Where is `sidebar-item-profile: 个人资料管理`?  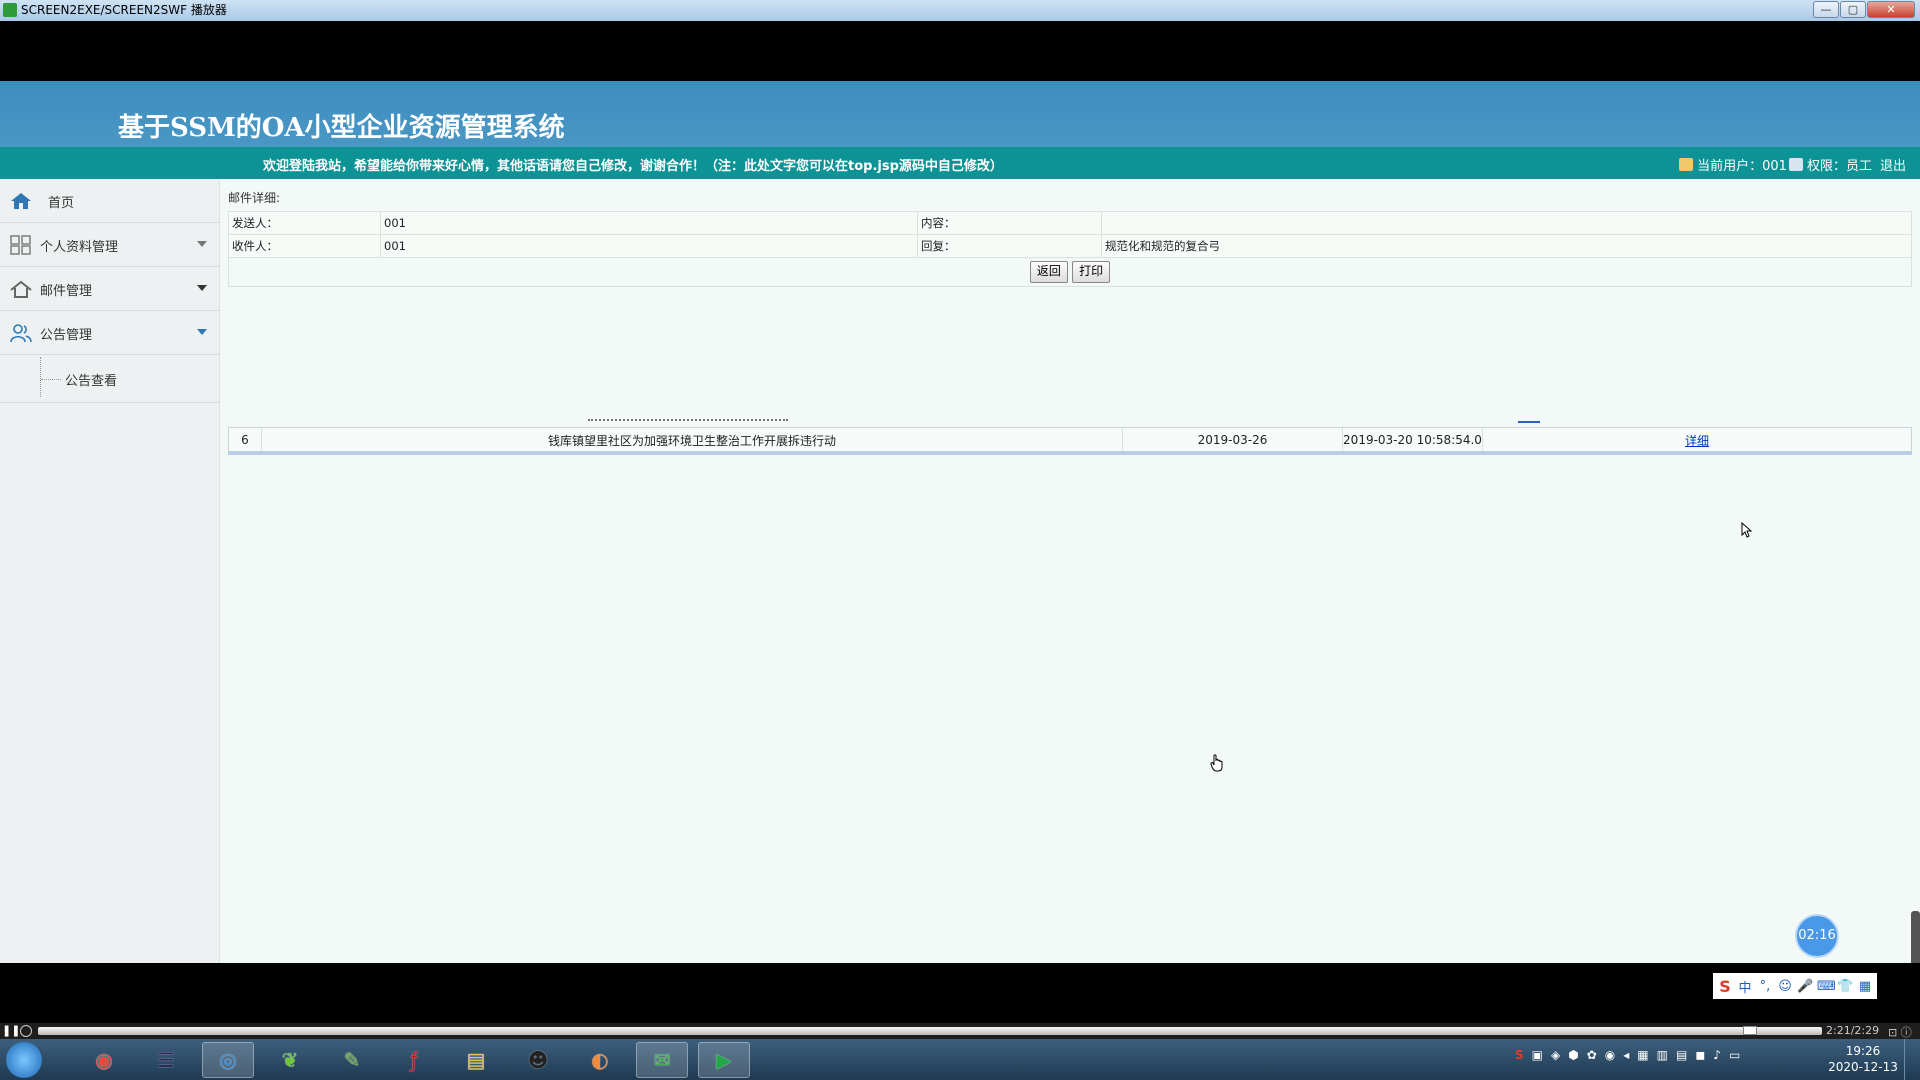 sidebar-item-profile: 个人资料管理 is located at coordinates (109, 245).